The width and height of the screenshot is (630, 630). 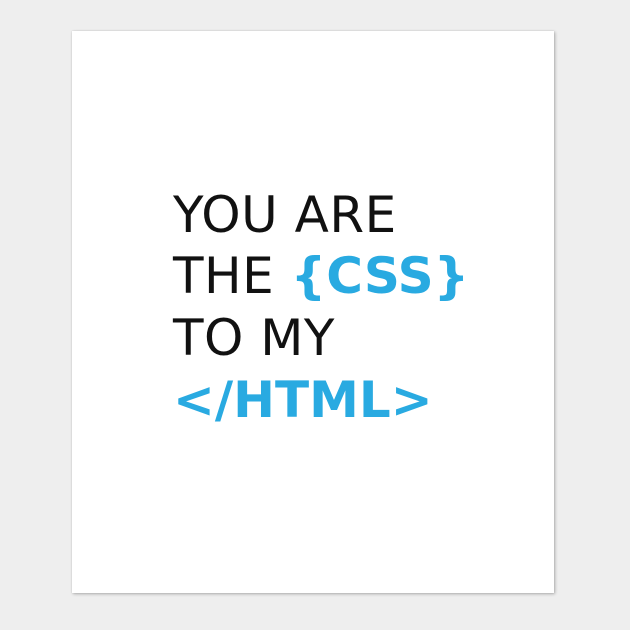 I want to click on poster-line-2: THE {CSS}, so click(x=321, y=276).